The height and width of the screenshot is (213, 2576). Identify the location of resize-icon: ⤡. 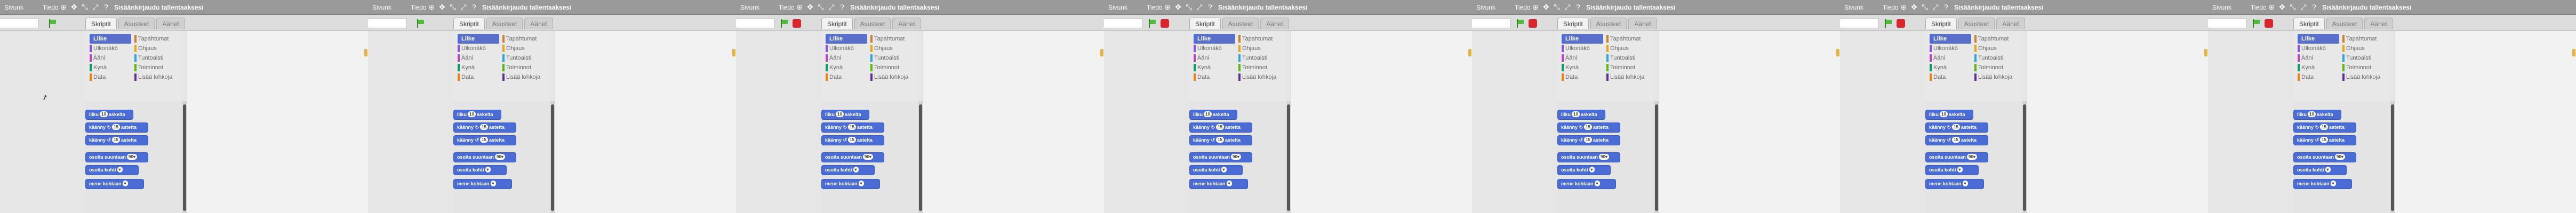
(1925, 7).